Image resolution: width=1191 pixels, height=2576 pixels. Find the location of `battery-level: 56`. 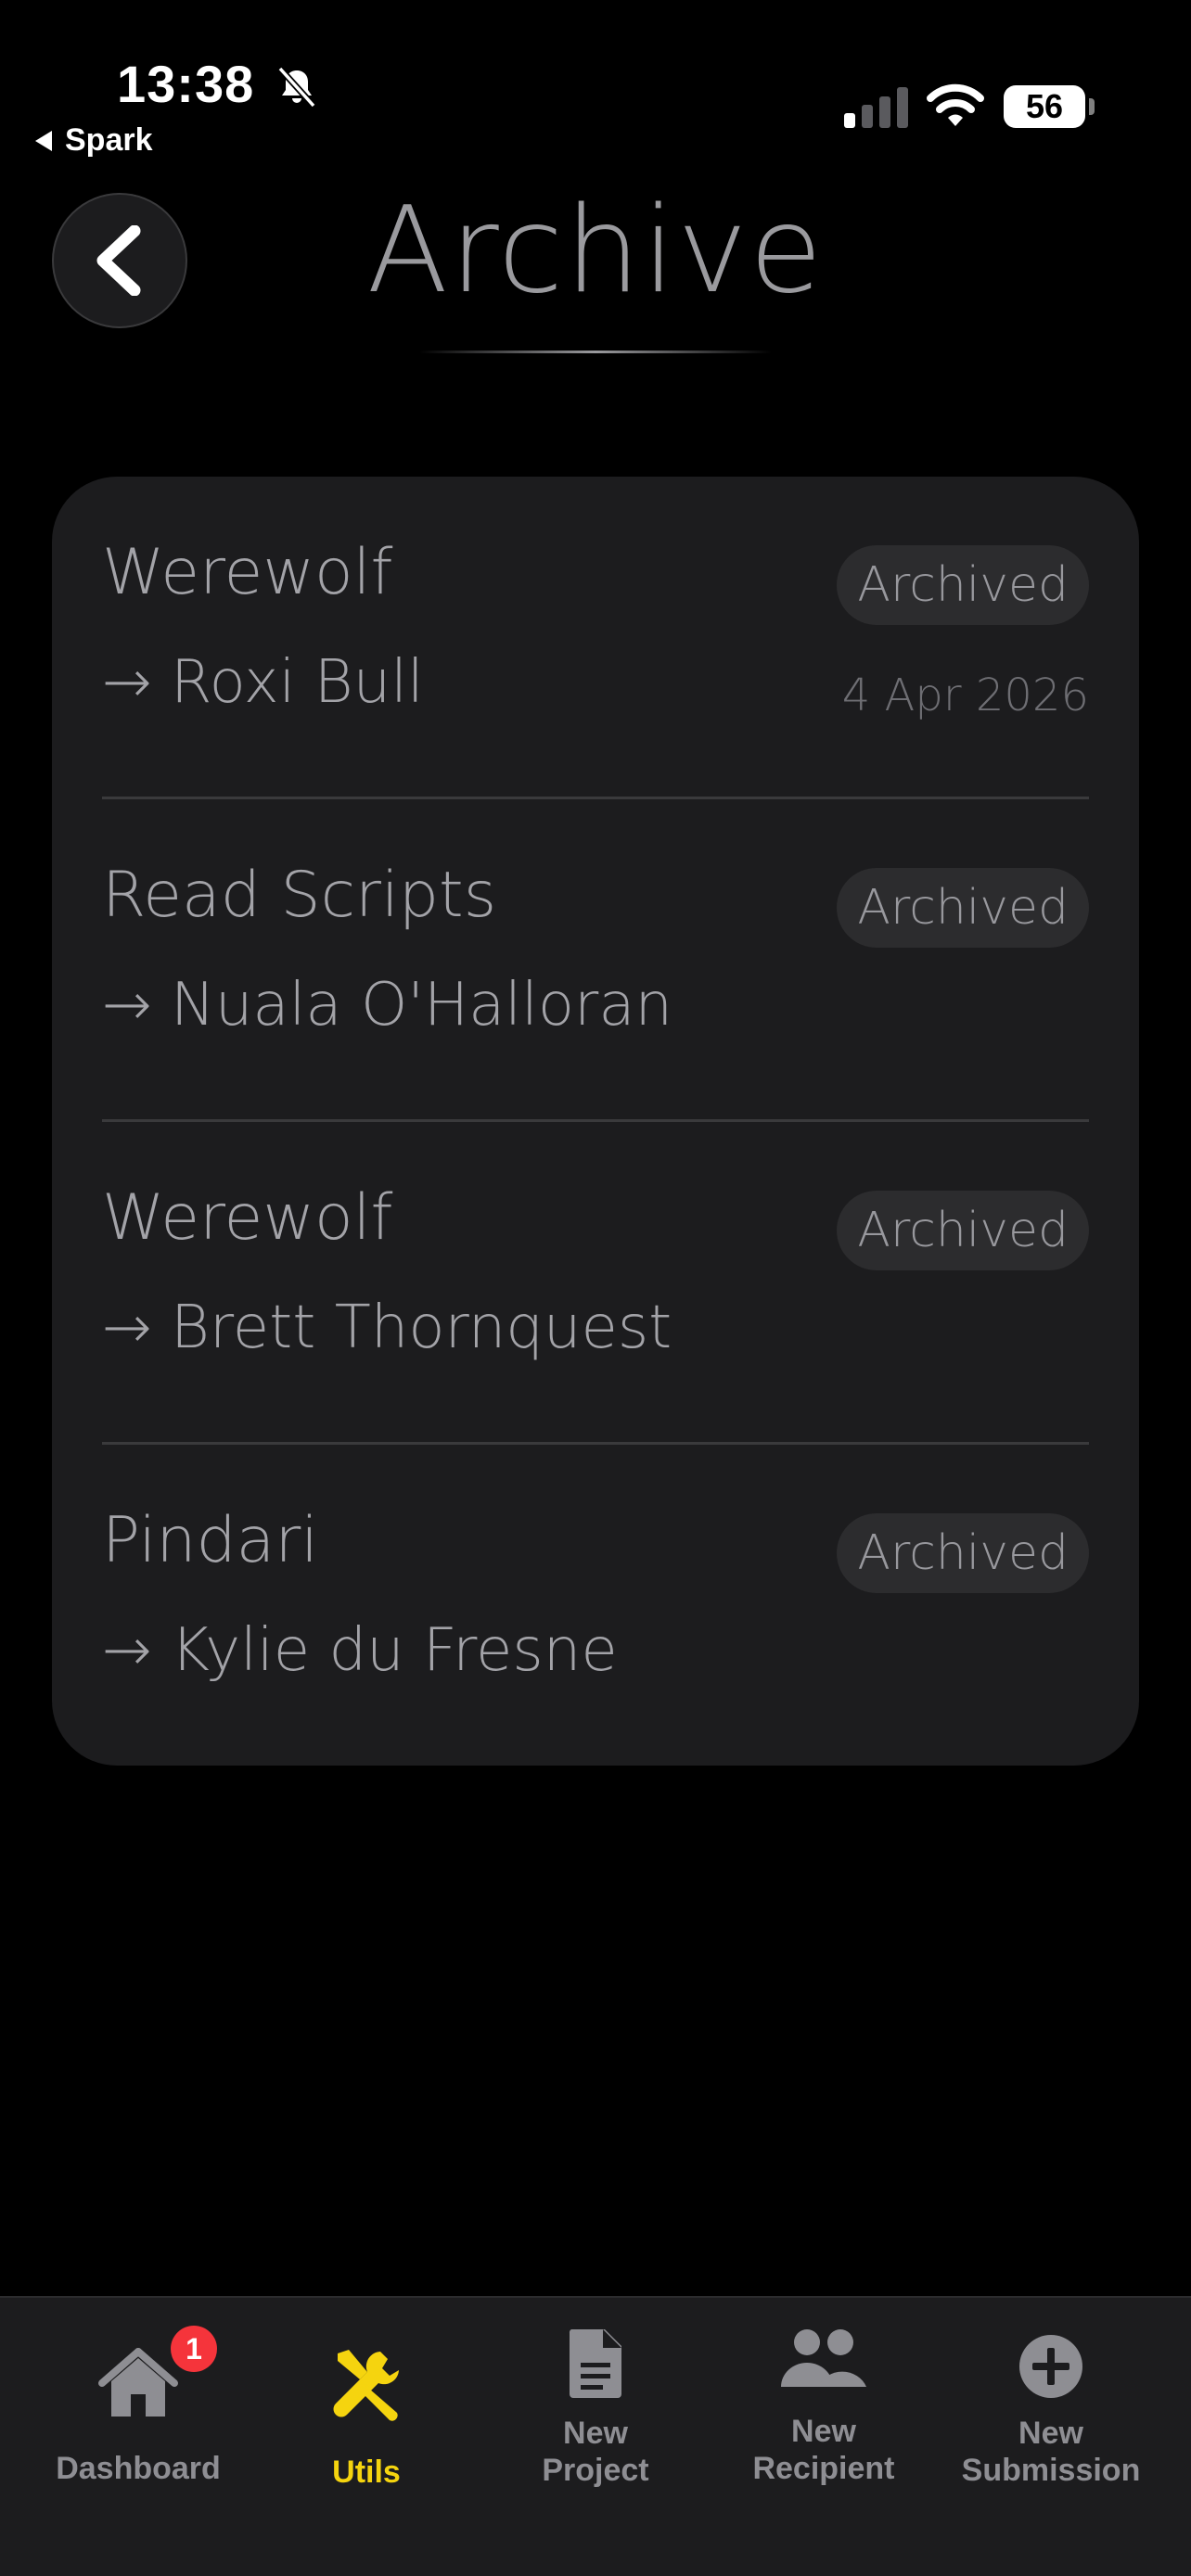

battery-level: 56 is located at coordinates (1044, 106).